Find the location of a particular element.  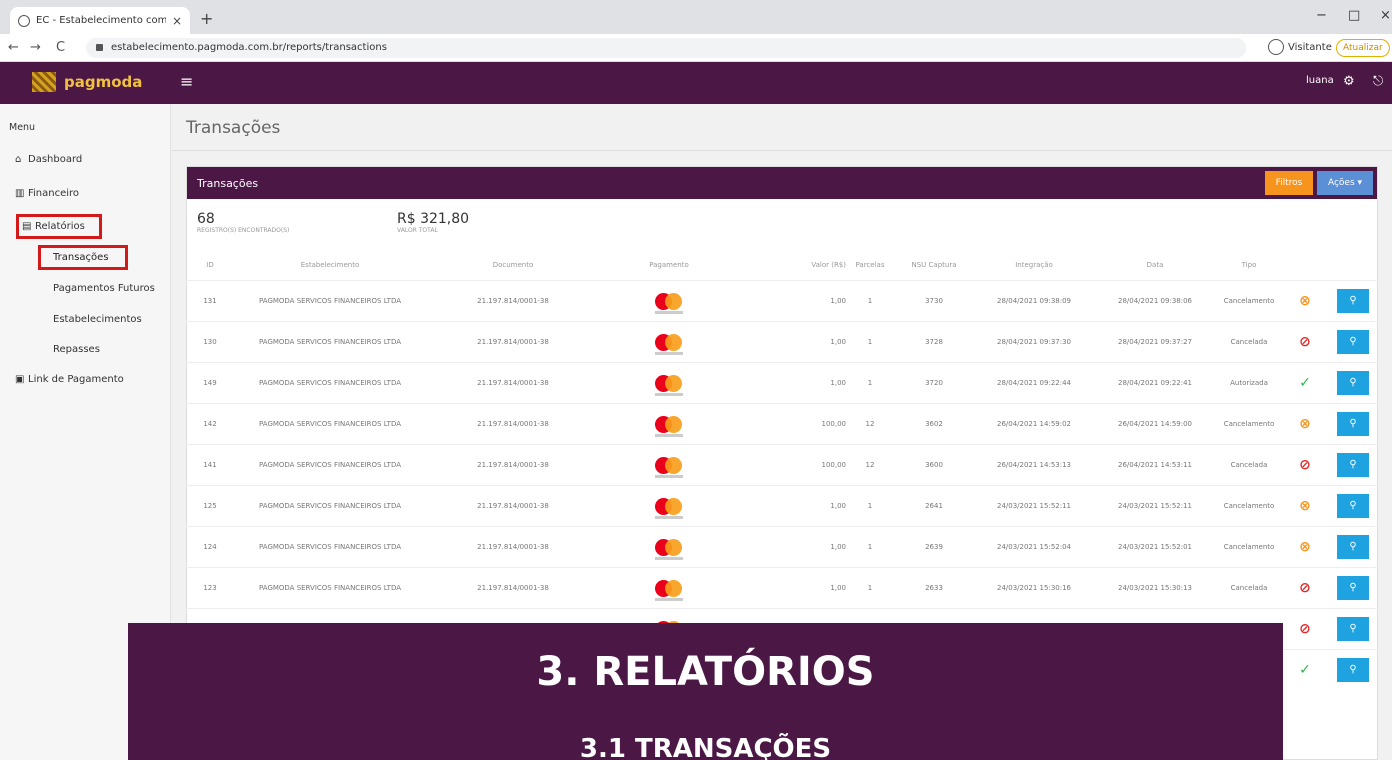

profile-button: Visitante is located at coordinates (1300, 47).